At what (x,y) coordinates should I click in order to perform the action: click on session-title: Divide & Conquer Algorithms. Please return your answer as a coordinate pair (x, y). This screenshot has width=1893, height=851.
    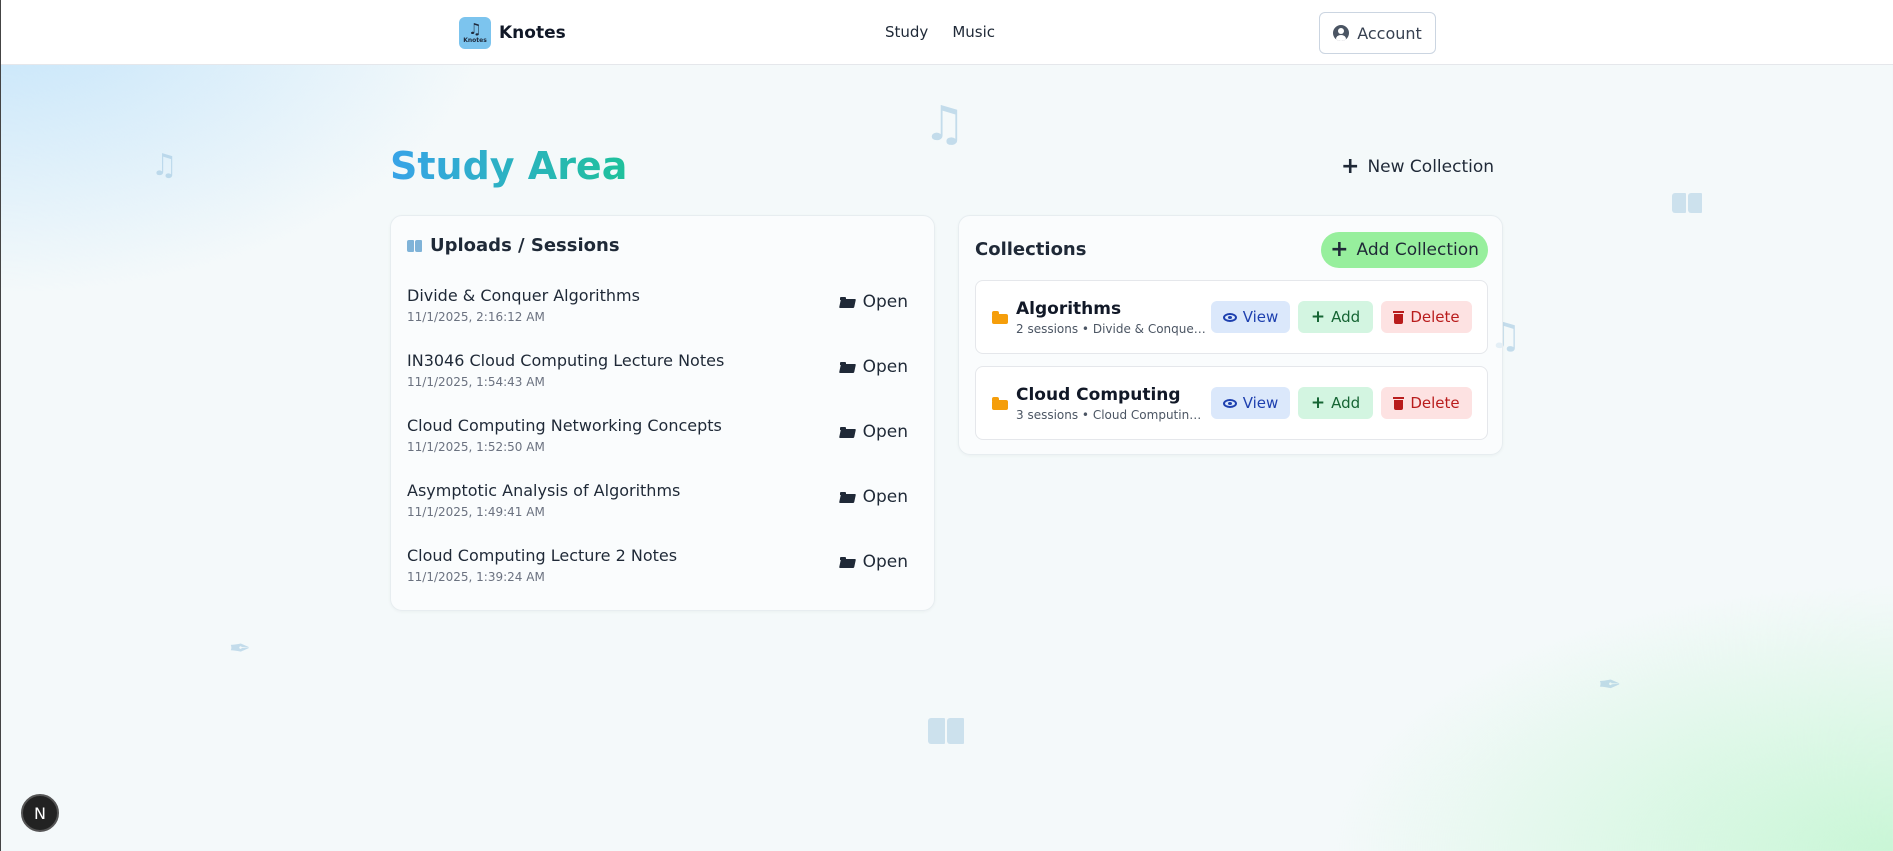
    Looking at the image, I should click on (523, 295).